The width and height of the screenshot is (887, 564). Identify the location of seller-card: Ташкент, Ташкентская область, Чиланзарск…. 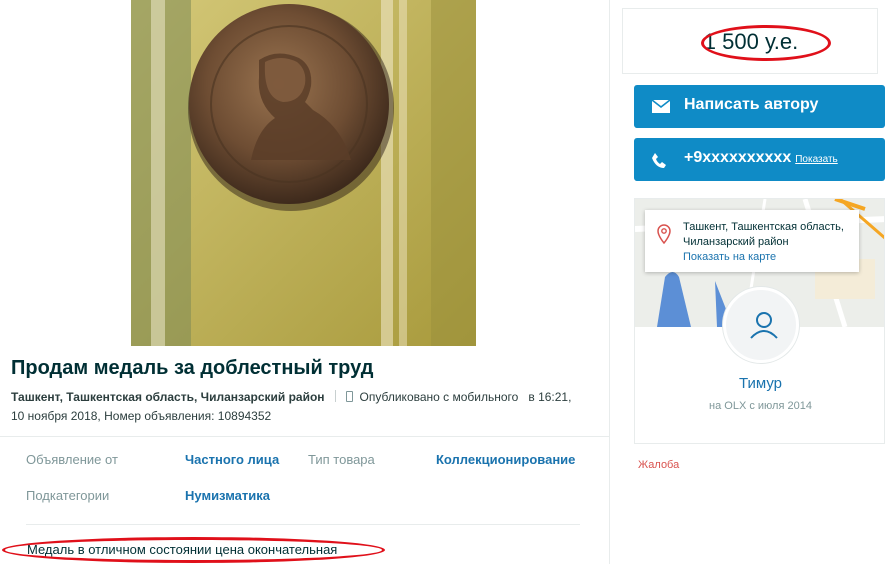
(759, 321).